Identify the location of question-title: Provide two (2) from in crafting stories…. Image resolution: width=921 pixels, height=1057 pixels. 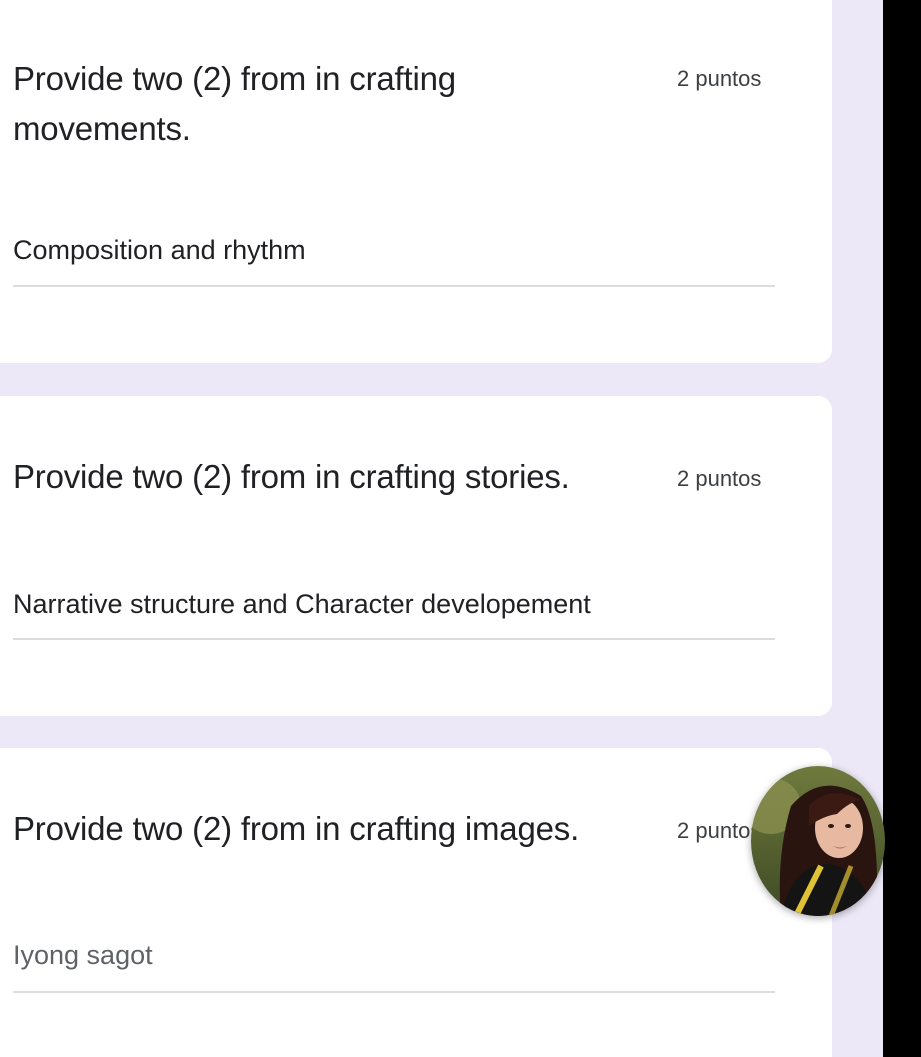
(291, 476).